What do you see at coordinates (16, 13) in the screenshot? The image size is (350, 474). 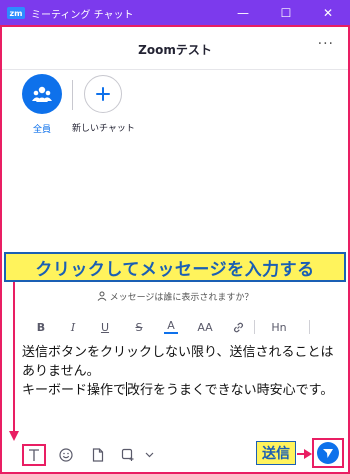 I see `zoom-app-icon: zm` at bounding box center [16, 13].